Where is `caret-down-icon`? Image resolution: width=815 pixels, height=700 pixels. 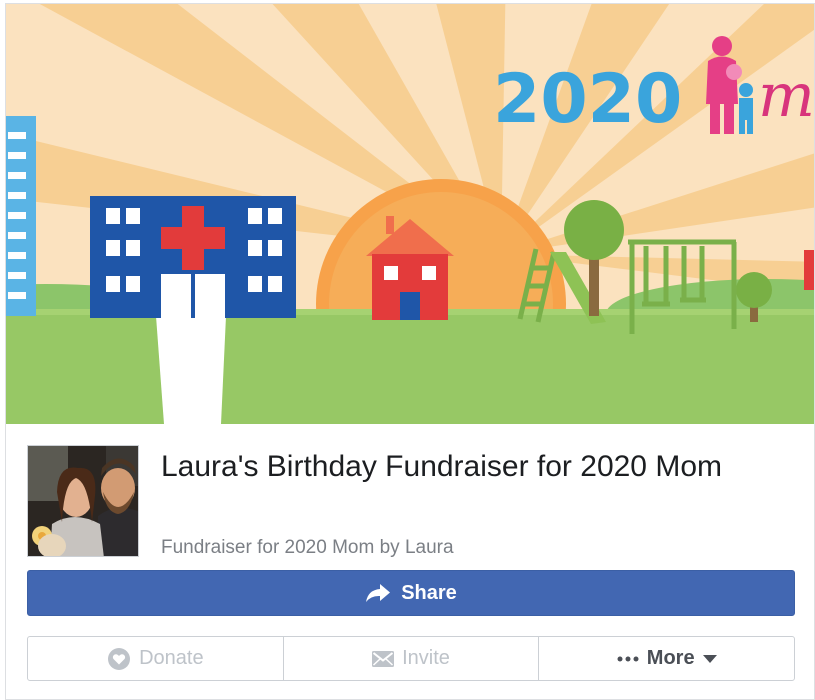 caret-down-icon is located at coordinates (709, 658).